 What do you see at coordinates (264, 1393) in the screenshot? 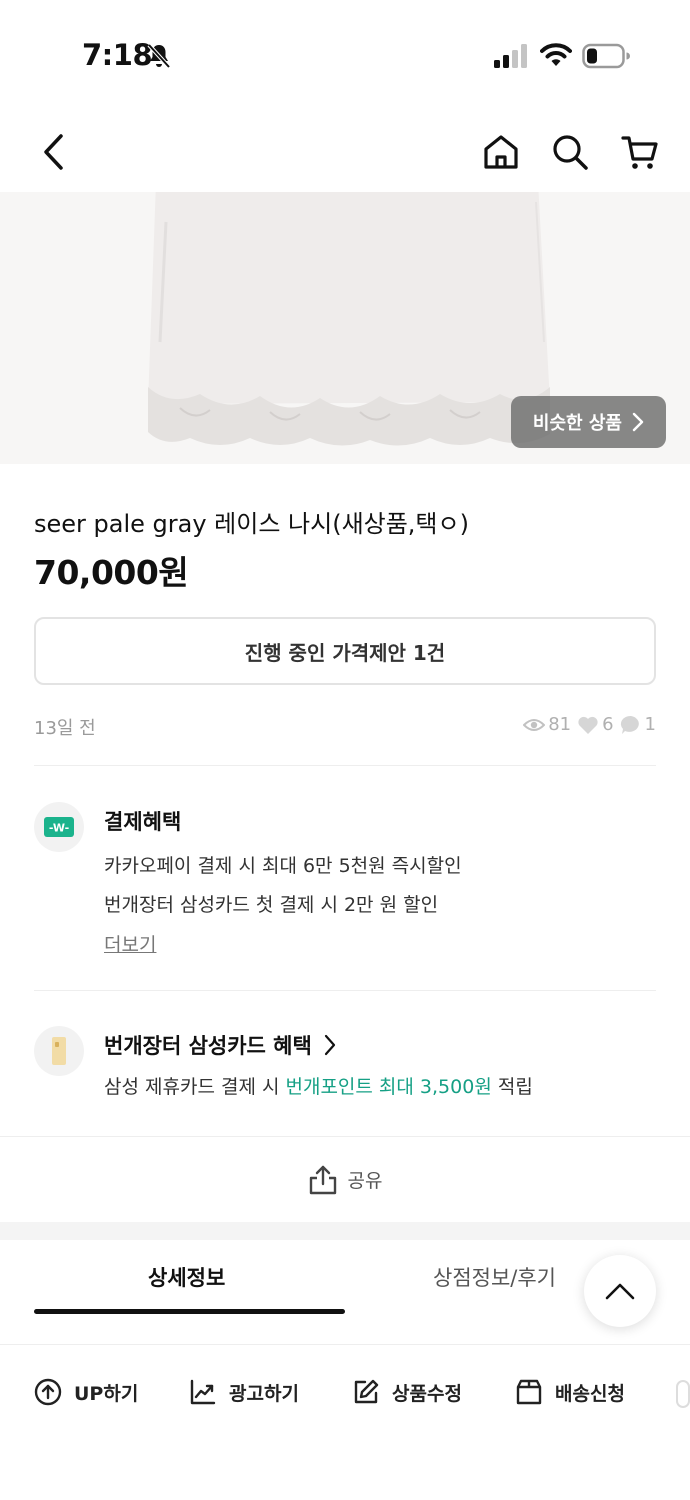
I see `ad-label: 광고하기` at bounding box center [264, 1393].